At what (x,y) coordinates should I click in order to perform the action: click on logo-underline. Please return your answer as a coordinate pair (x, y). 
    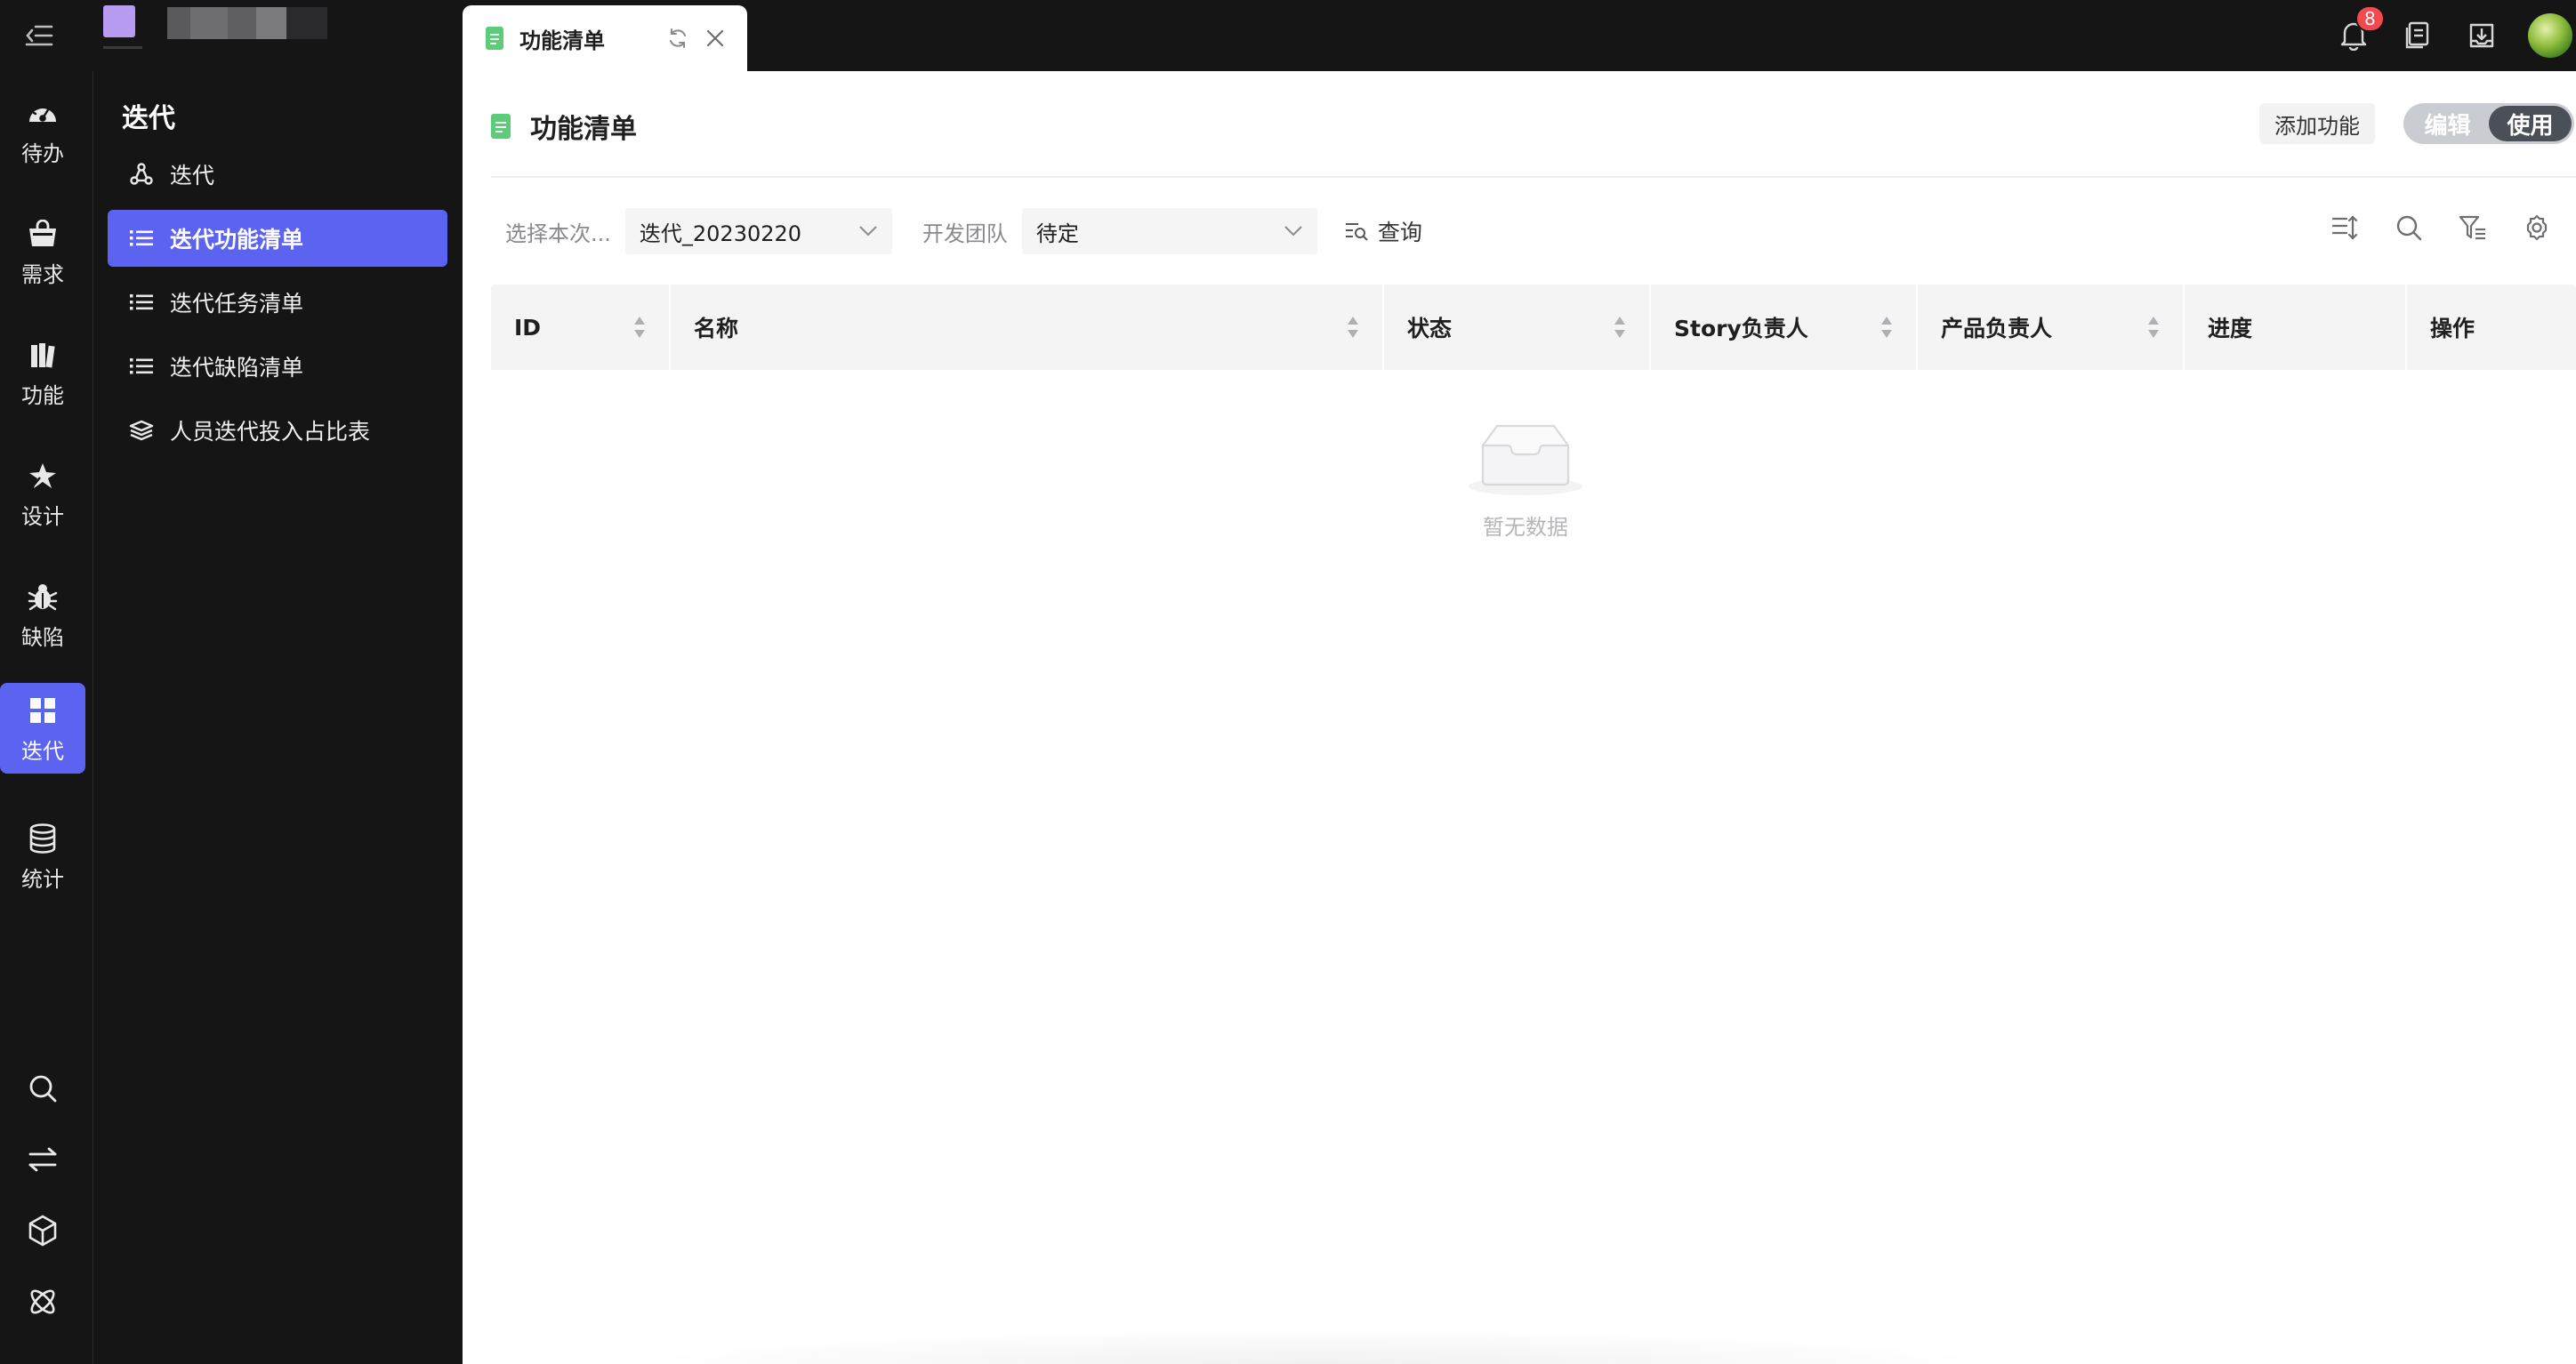
    Looking at the image, I should click on (122, 47).